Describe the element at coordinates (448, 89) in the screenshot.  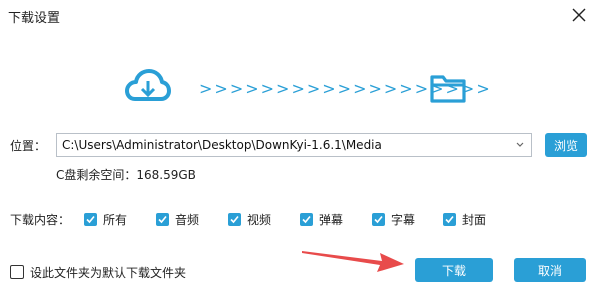
I see `folder-icon` at that location.